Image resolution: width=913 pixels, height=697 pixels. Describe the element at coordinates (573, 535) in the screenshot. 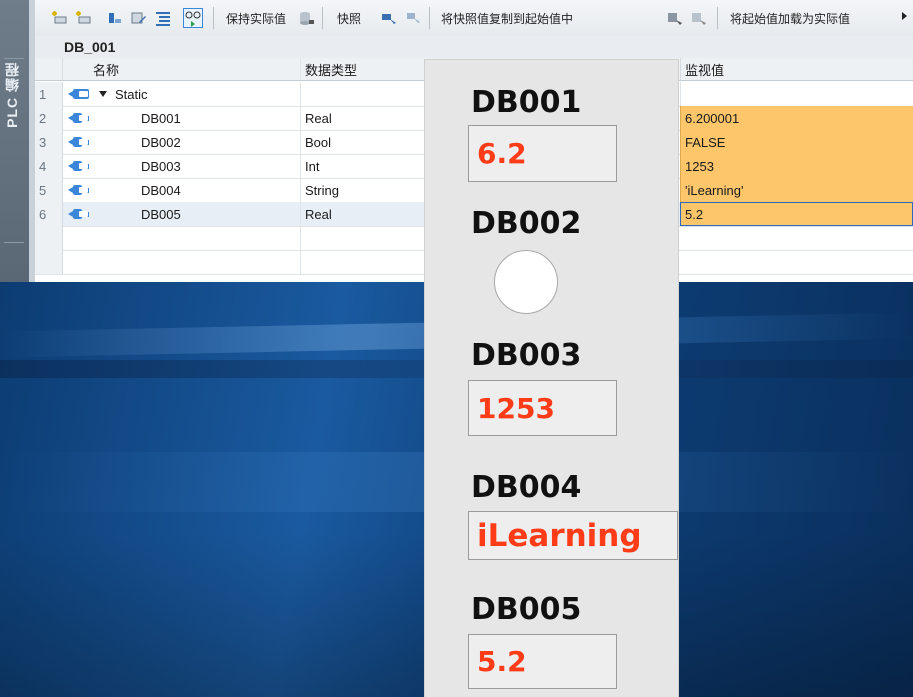

I see `db004-io-field: iLearning` at that location.